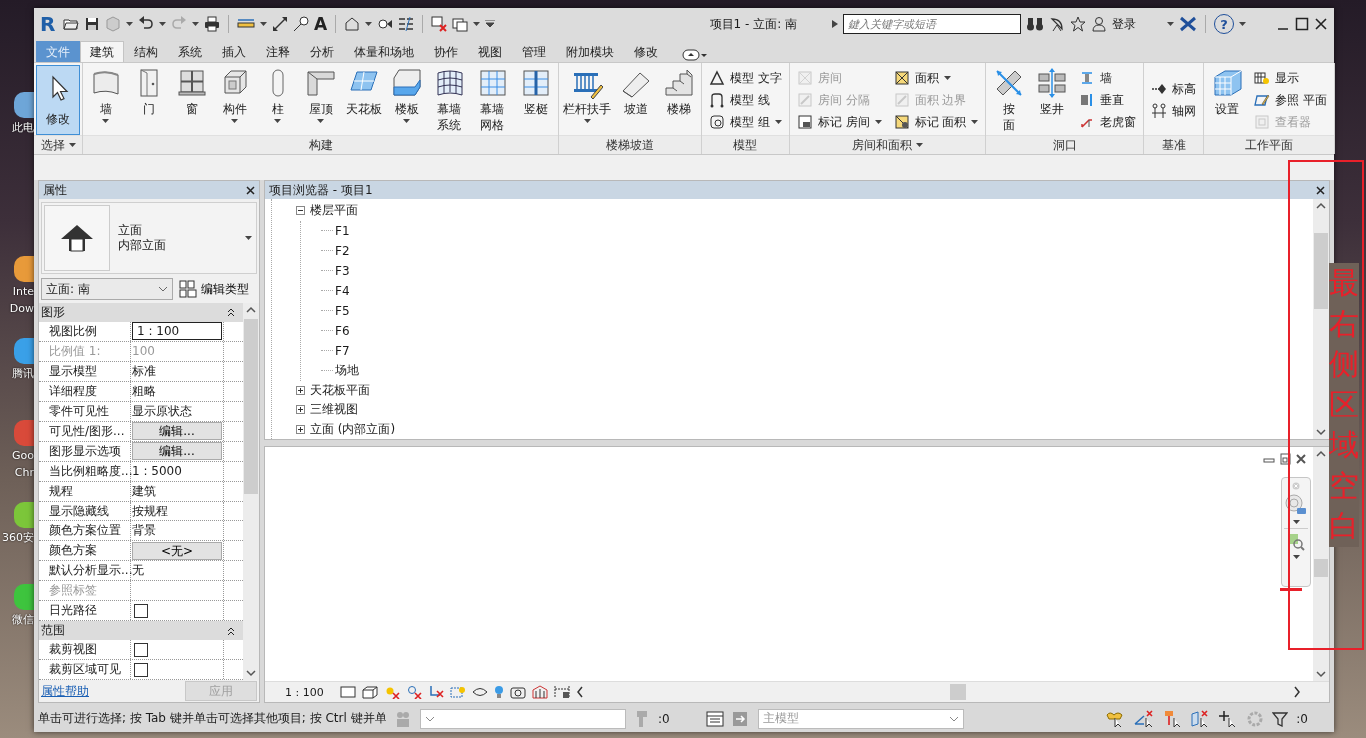  What do you see at coordinates (190, 51) in the screenshot?
I see `ribbon-tab: 系统` at bounding box center [190, 51].